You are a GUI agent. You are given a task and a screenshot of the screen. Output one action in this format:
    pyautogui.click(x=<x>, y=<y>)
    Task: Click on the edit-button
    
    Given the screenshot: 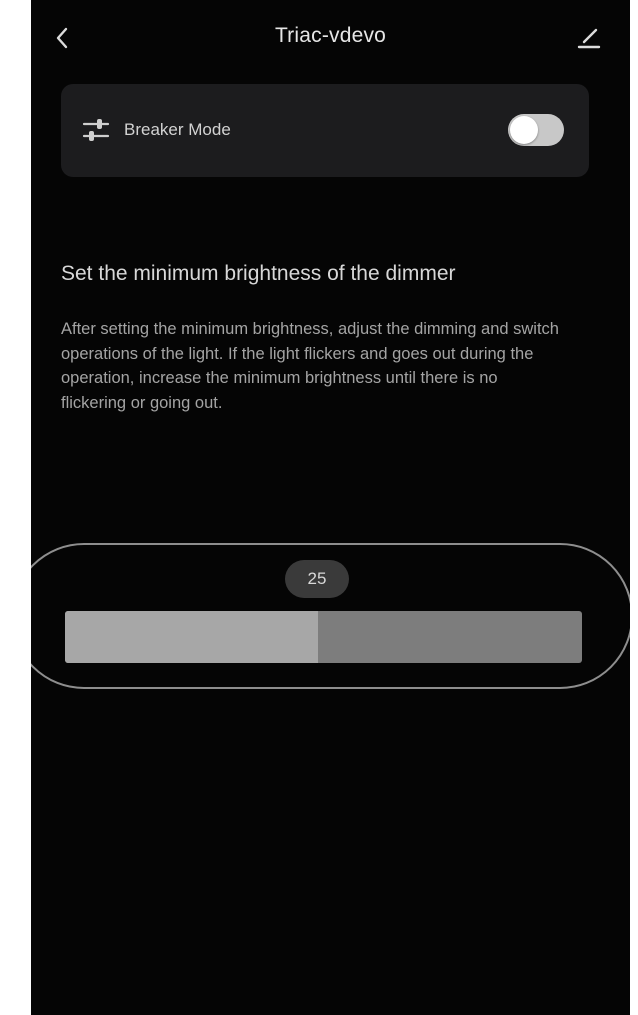 What is the action you would take?
    pyautogui.click(x=589, y=38)
    